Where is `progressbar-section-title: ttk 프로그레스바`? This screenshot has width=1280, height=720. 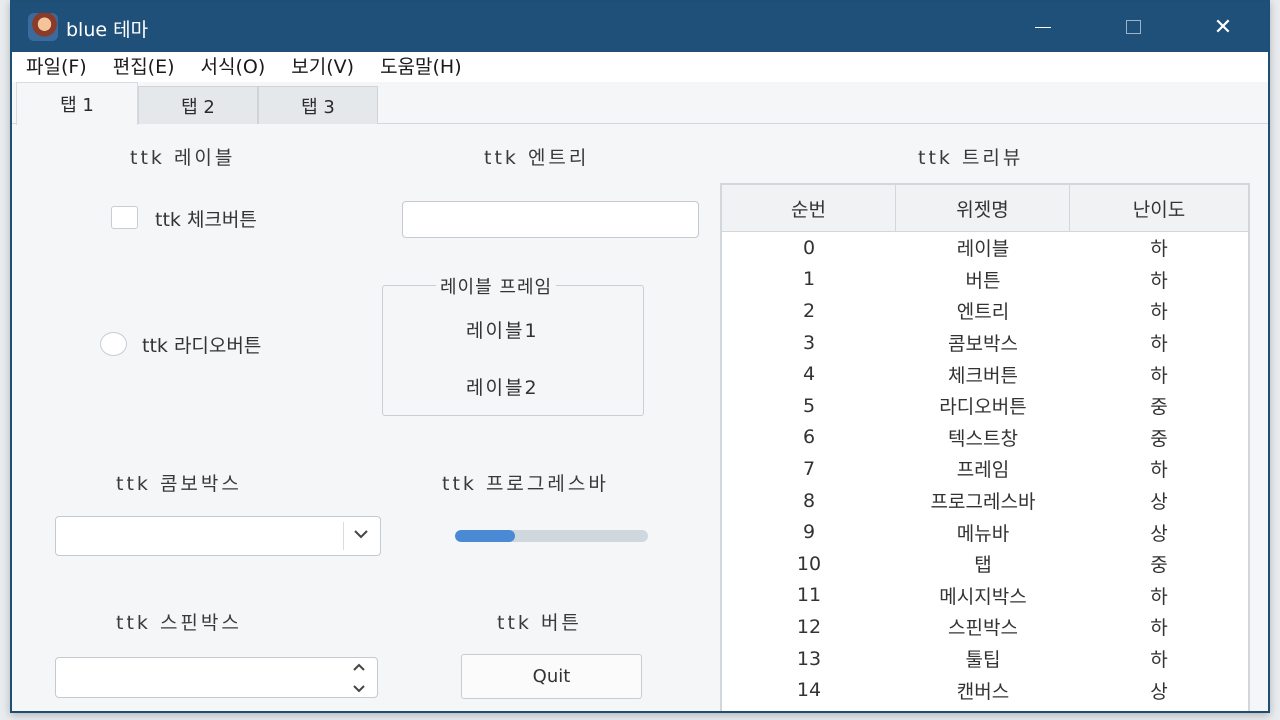 progressbar-section-title: ttk 프로그레스바 is located at coordinates (525, 484).